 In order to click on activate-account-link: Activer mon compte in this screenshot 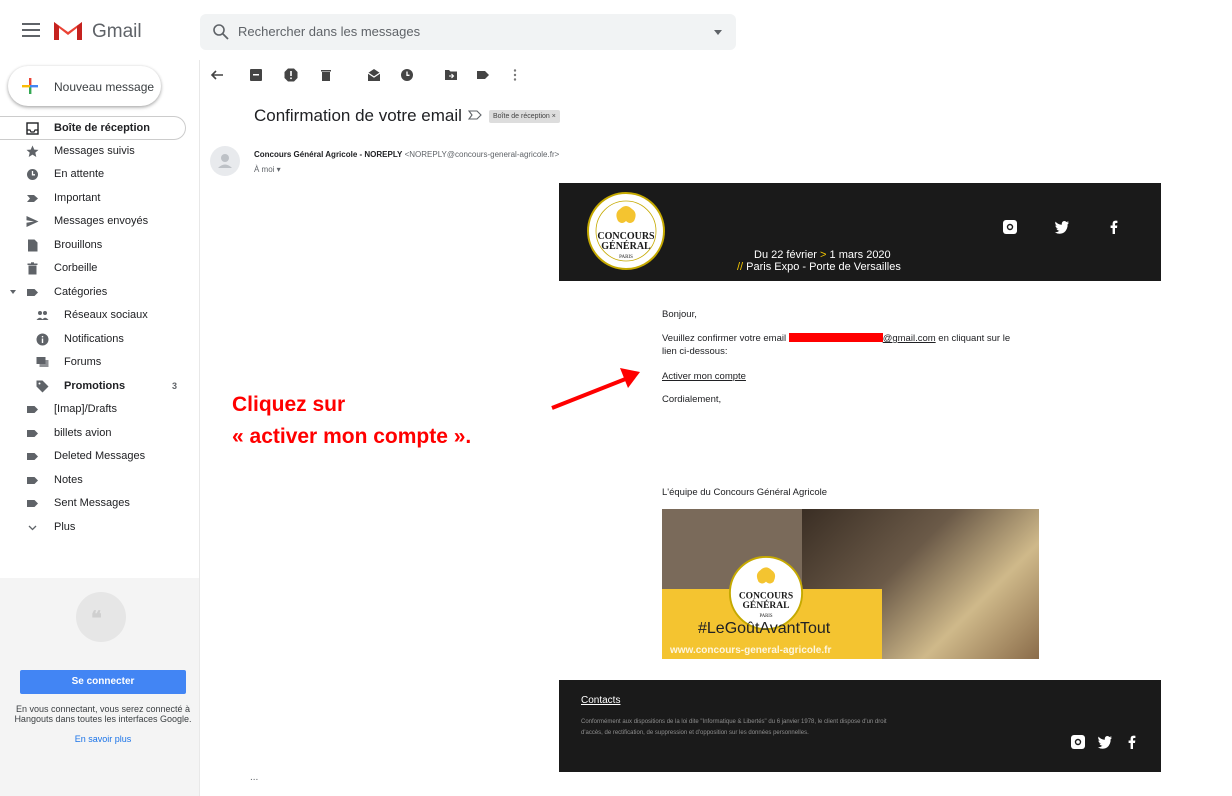, I will do `click(704, 376)`.